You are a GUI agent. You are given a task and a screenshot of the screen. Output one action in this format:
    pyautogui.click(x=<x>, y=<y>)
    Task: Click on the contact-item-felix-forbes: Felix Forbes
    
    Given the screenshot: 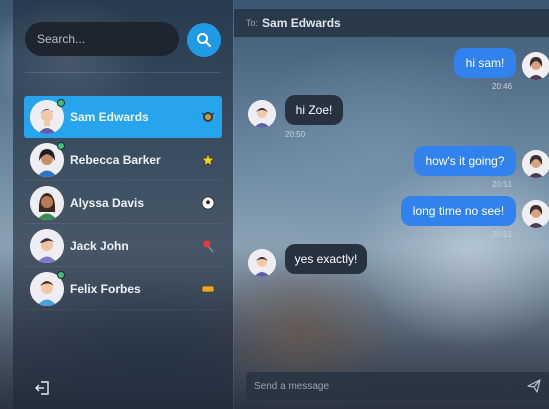 What is the action you would take?
    pyautogui.click(x=123, y=289)
    